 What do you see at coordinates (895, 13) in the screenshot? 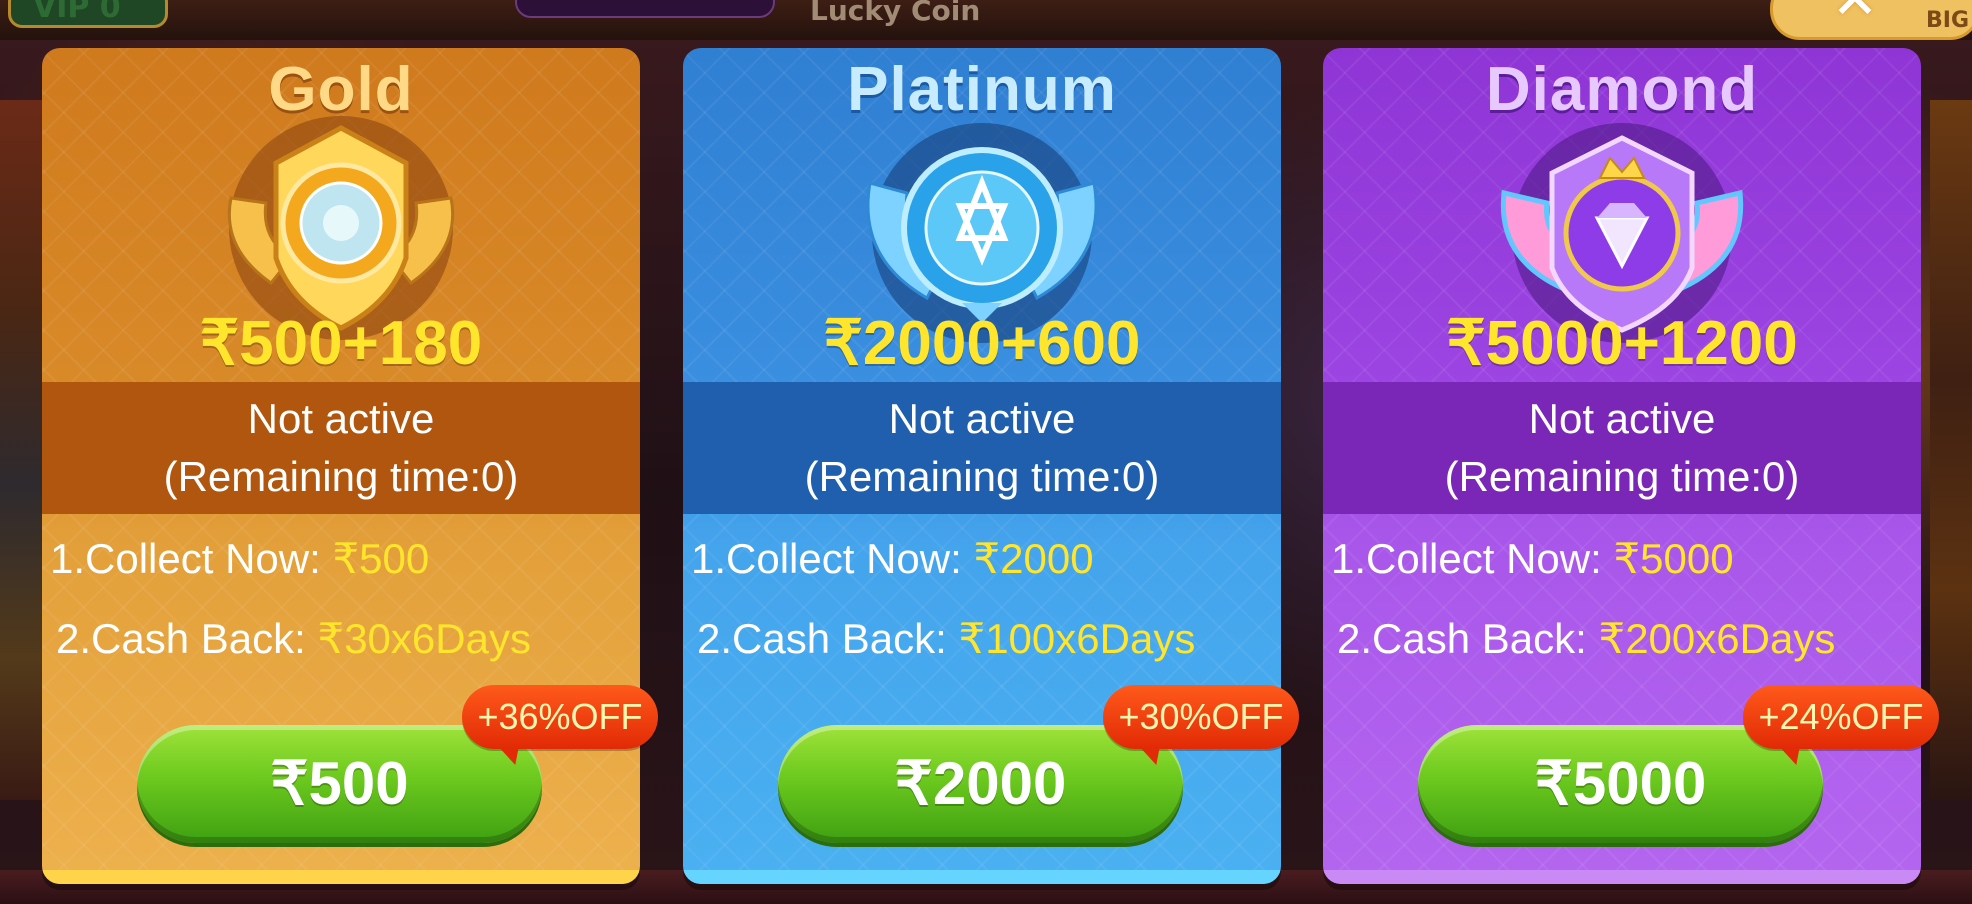
I see `lucky-coin-label: Lucky Coin` at bounding box center [895, 13].